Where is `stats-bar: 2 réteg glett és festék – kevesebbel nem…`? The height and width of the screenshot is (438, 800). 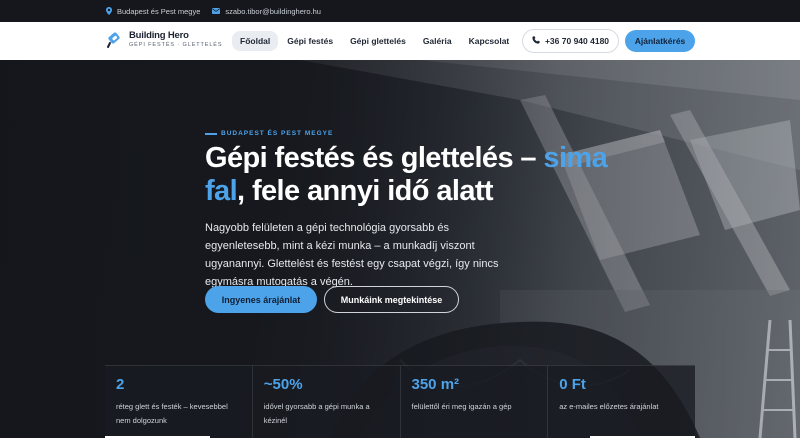
stats-bar: 2 réteg glett és festék – kevesebbel nem… is located at coordinates (400, 401).